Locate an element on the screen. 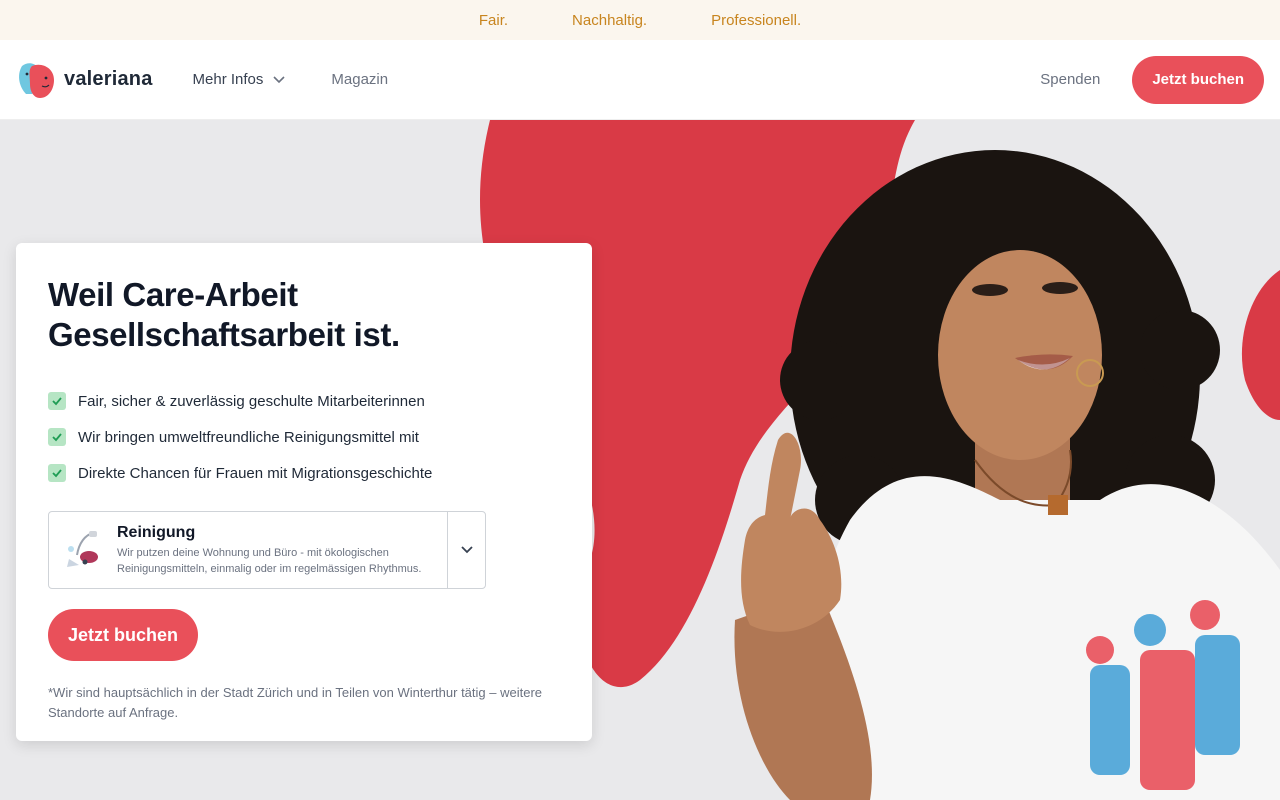 This screenshot has width=1280, height=800. vacuum-cleaner-icon is located at coordinates (82, 549).